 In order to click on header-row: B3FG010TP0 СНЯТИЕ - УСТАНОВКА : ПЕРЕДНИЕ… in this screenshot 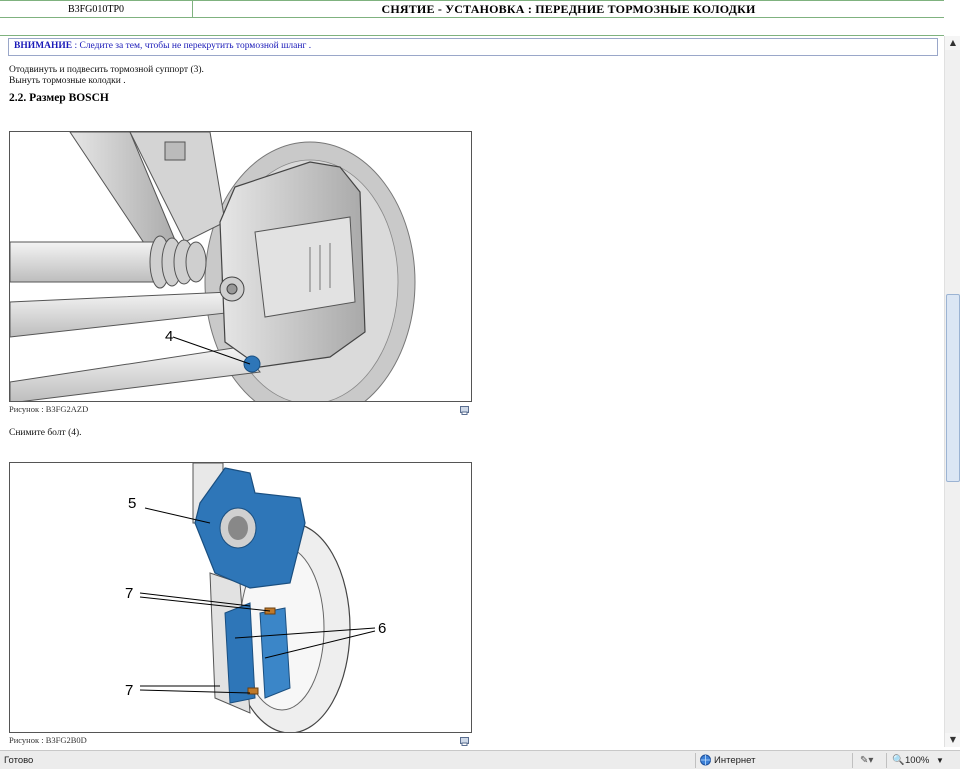, I will do `click(472, 9)`.